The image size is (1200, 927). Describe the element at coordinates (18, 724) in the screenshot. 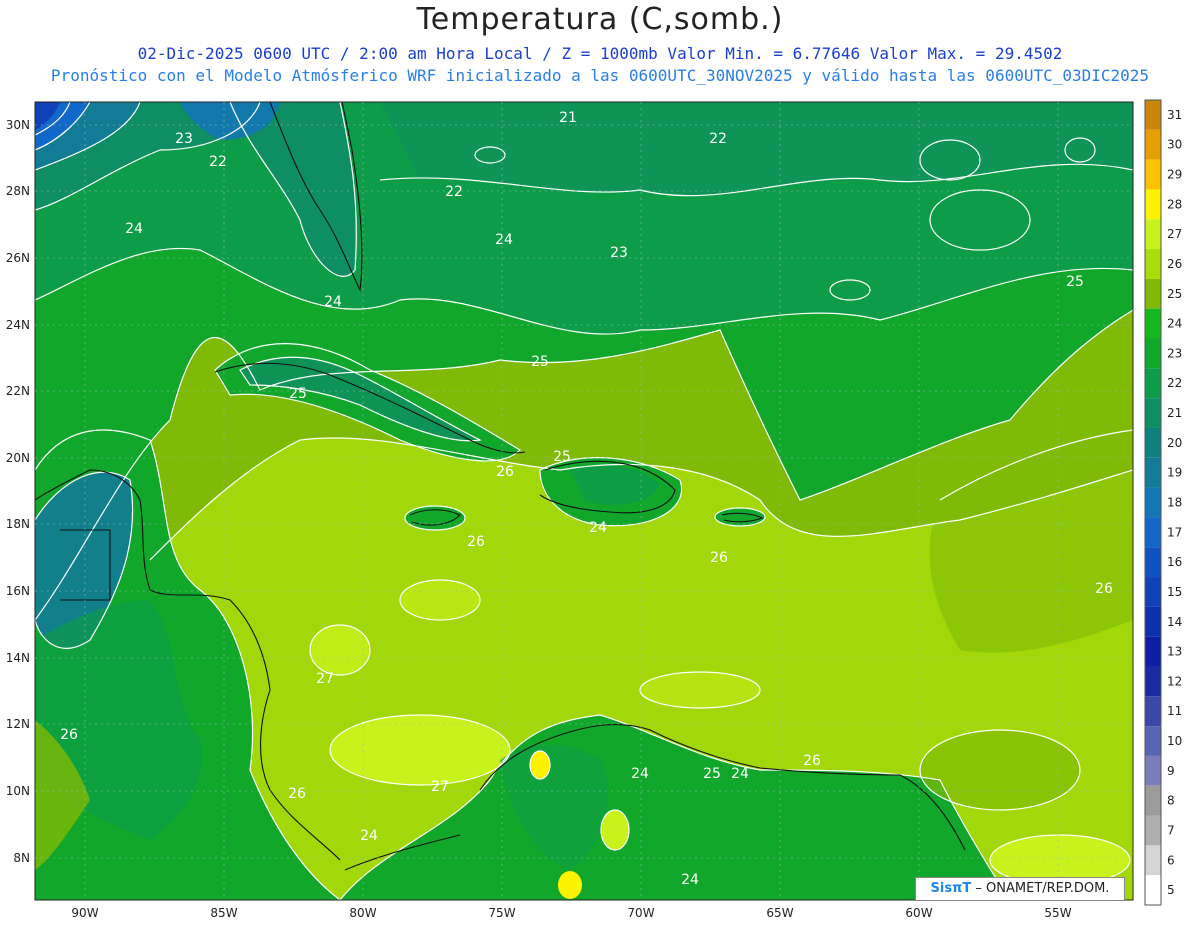

I see `lat-label: 12N` at that location.